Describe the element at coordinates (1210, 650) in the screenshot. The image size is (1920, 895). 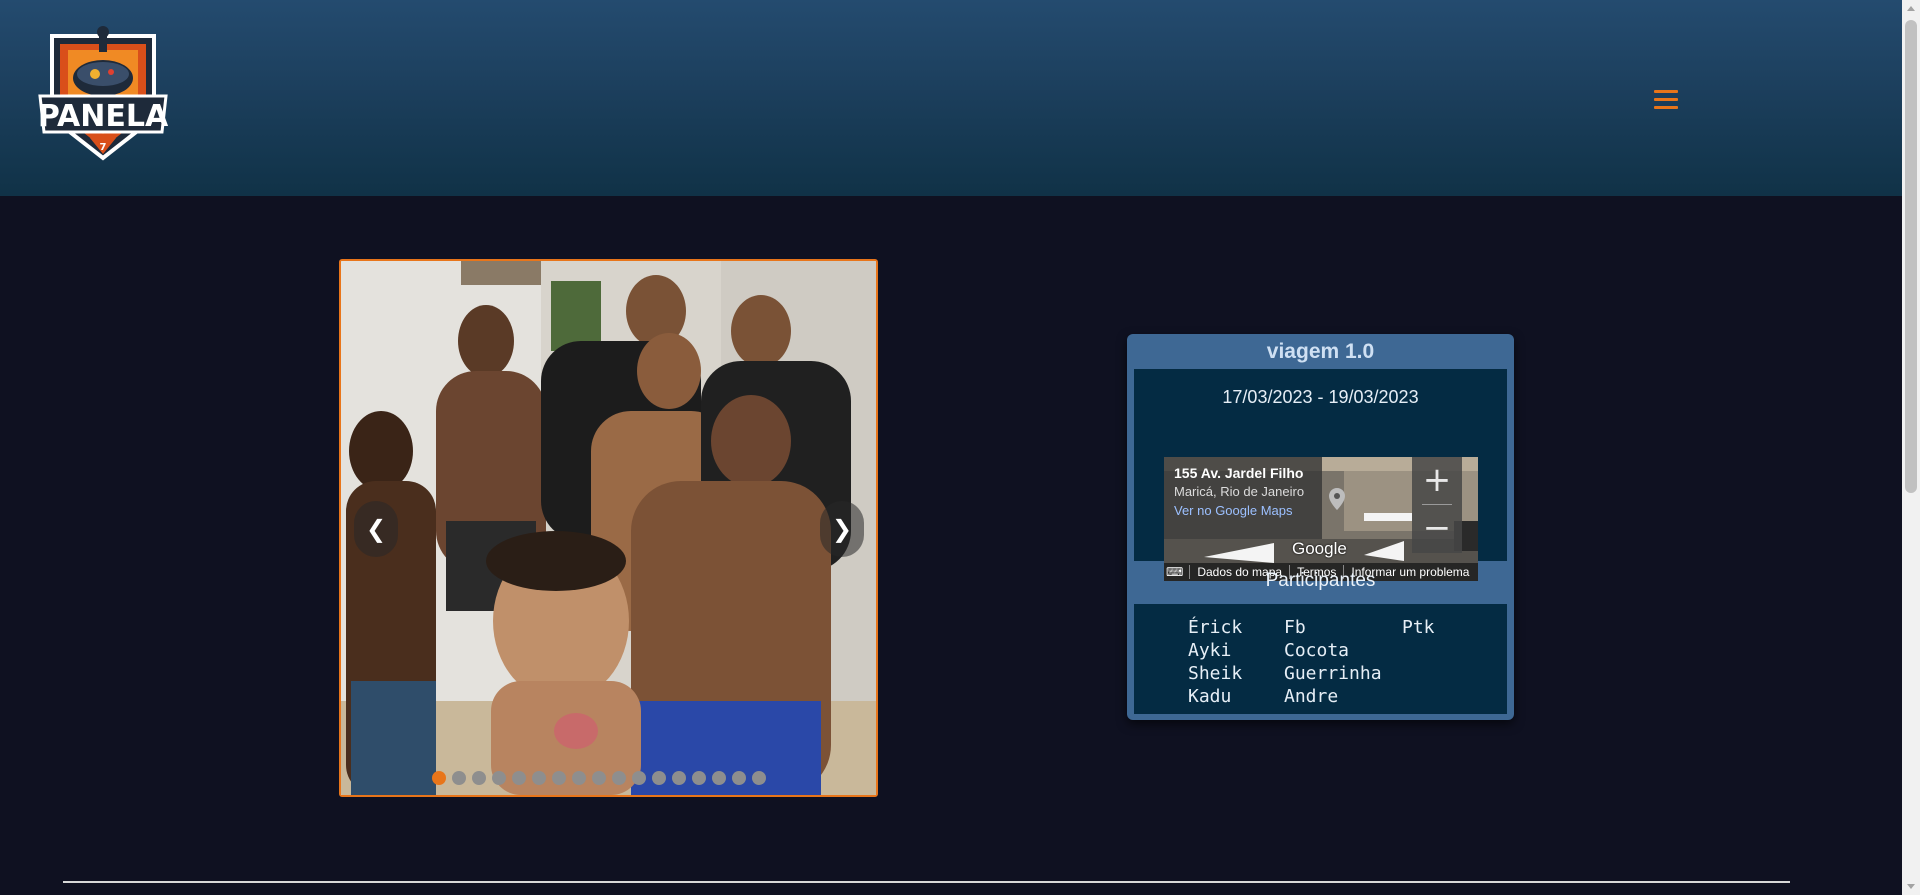
I see `participant-name: Ayki` at that location.